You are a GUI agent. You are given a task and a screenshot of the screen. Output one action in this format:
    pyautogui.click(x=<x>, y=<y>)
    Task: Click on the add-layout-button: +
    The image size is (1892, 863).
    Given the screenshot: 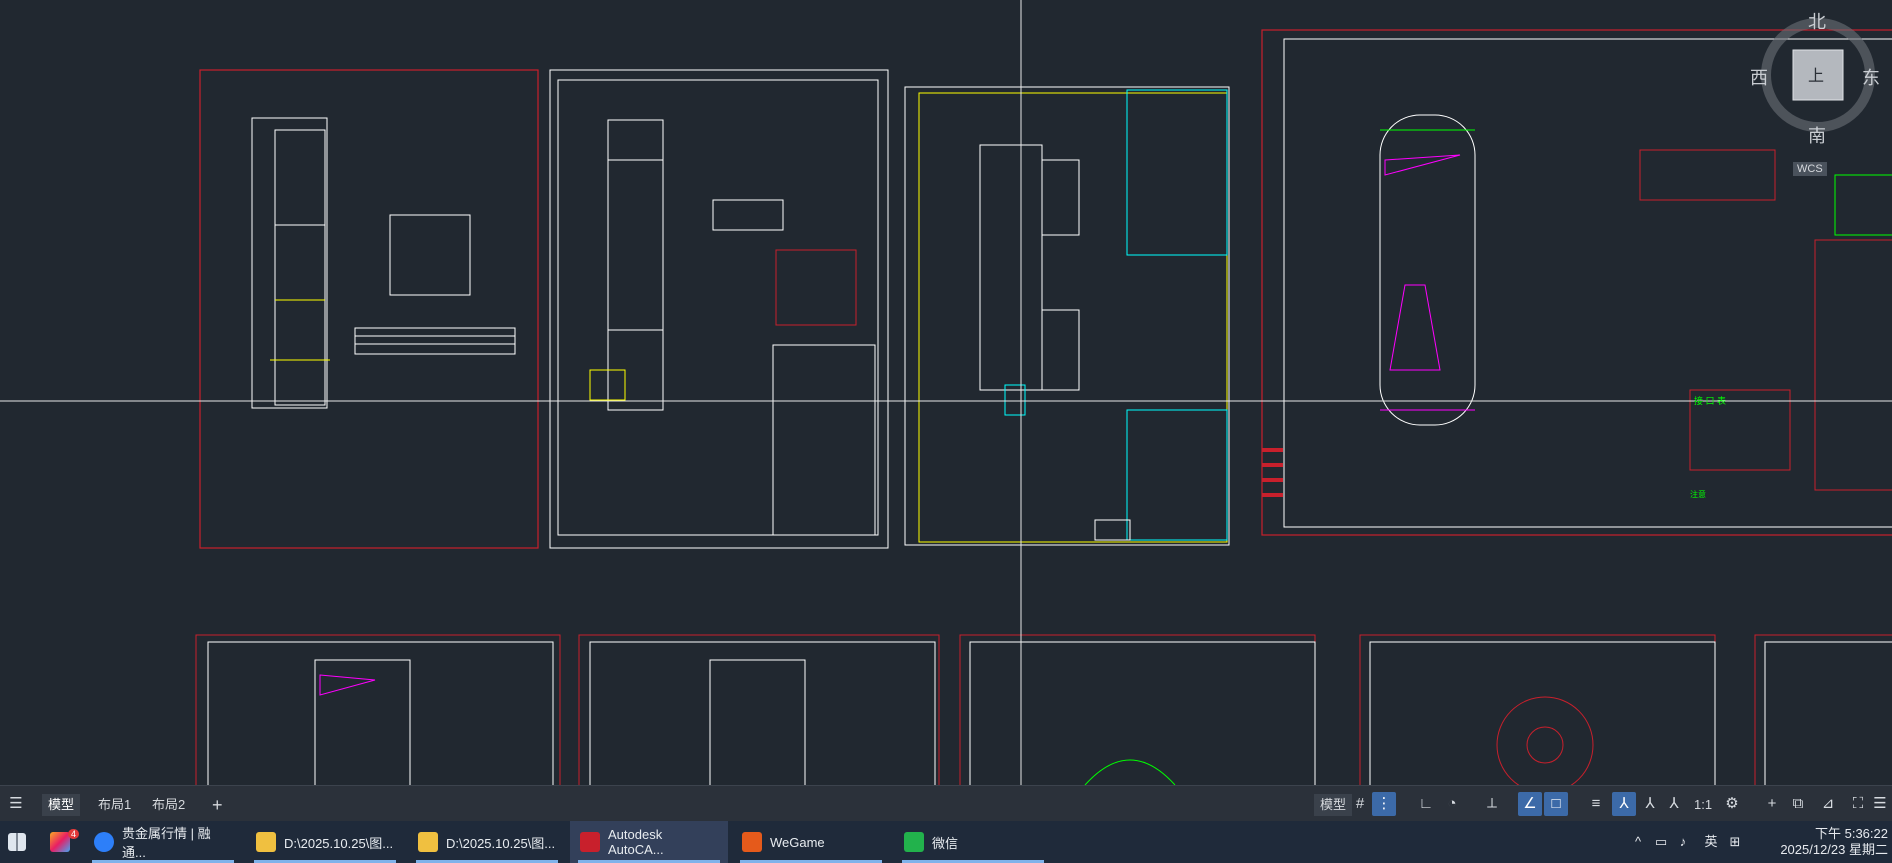 What is the action you would take?
    pyautogui.click(x=217, y=805)
    